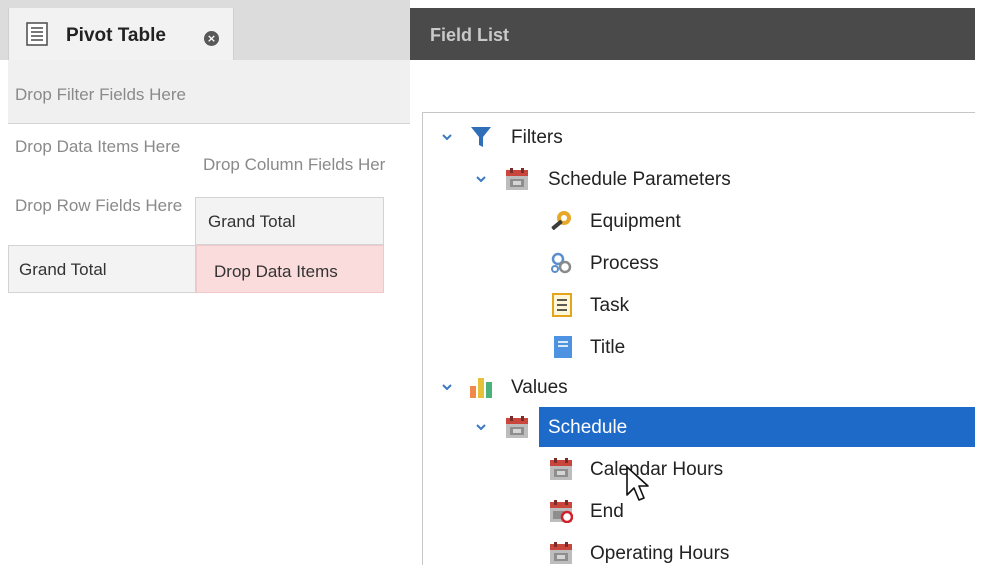 Image resolution: width=995 pixels, height=565 pixels. Describe the element at coordinates (692, 34) in the screenshot. I see `field-list-header: Field List` at that location.